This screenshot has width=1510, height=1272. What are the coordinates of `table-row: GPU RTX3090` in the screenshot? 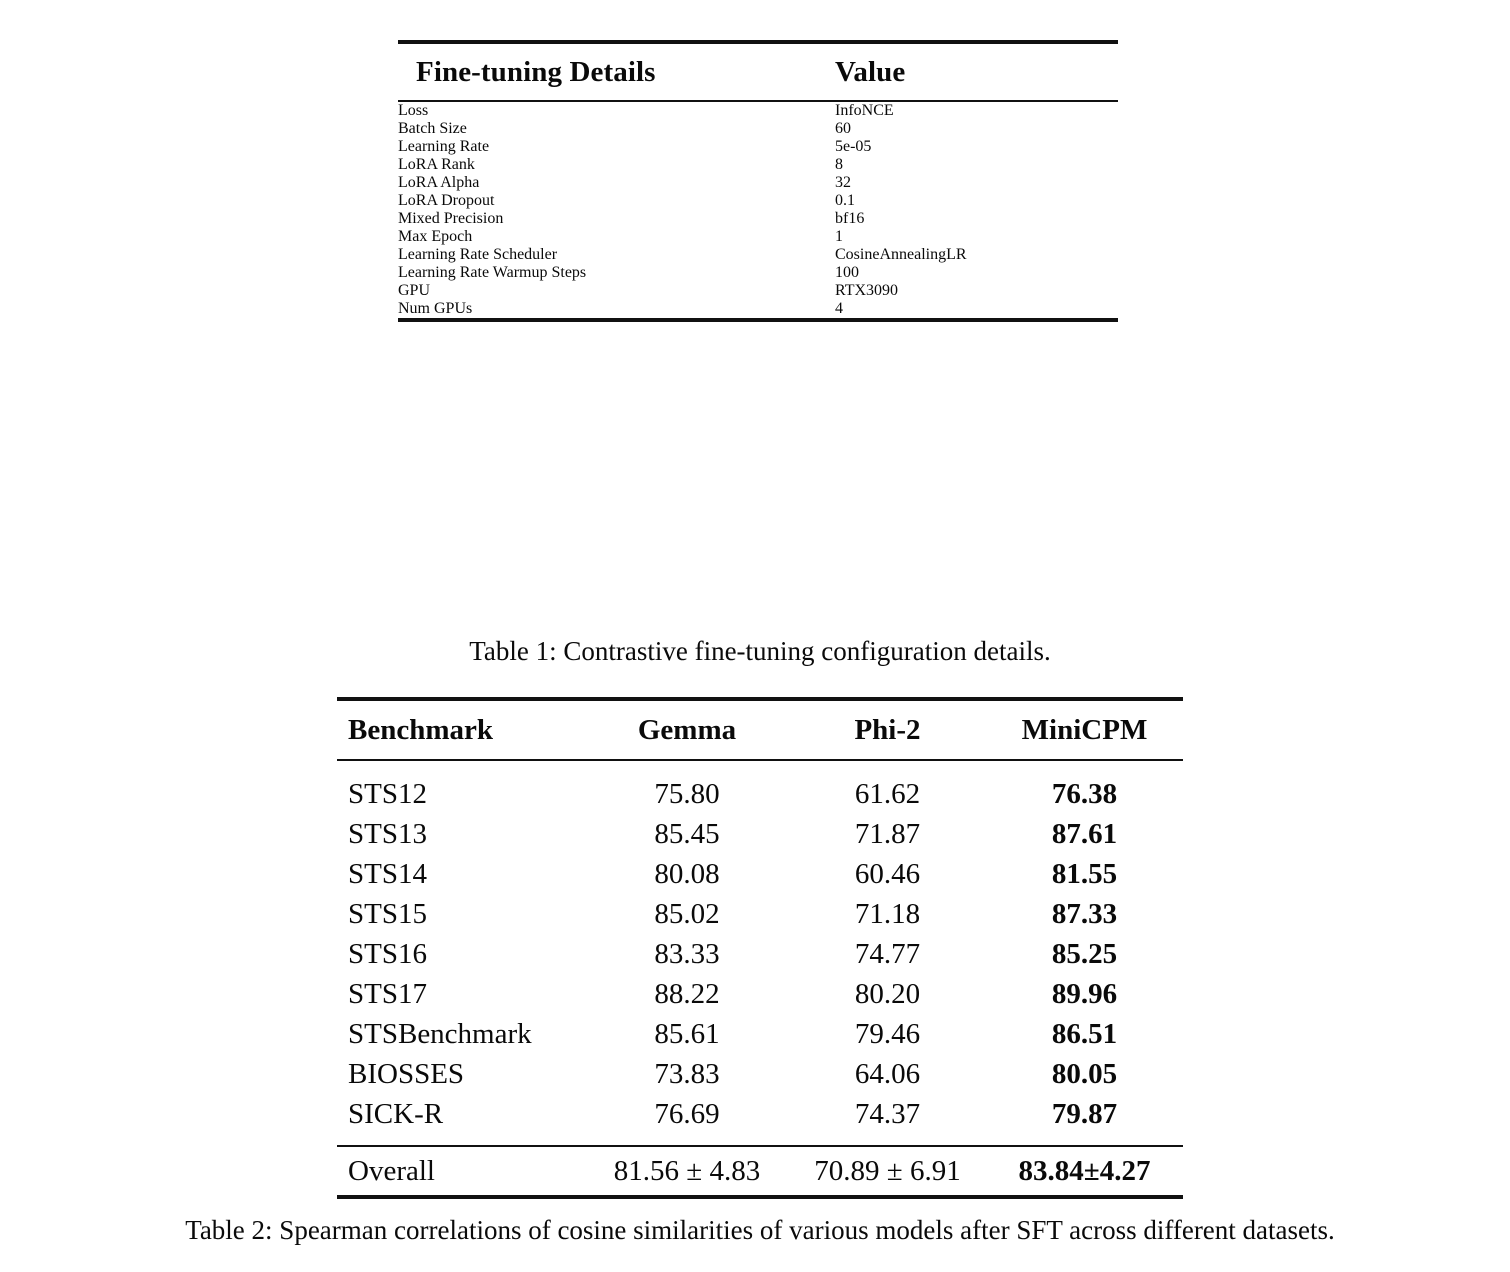 It's located at (758, 291).